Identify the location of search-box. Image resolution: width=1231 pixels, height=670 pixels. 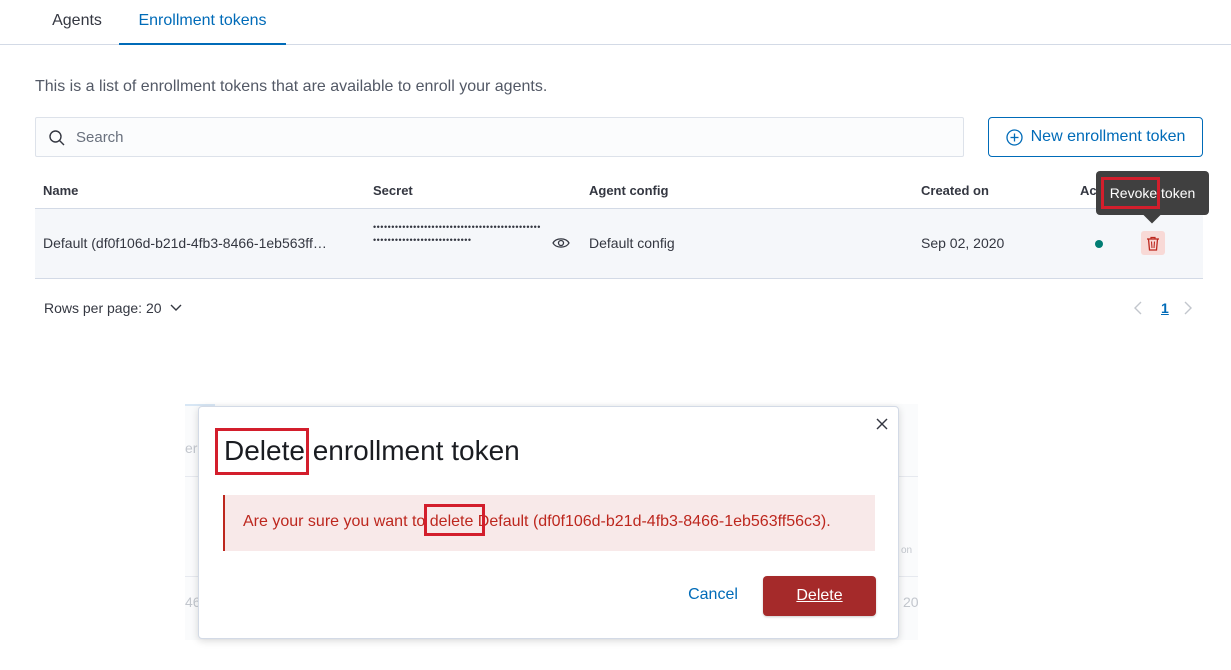
(499, 137).